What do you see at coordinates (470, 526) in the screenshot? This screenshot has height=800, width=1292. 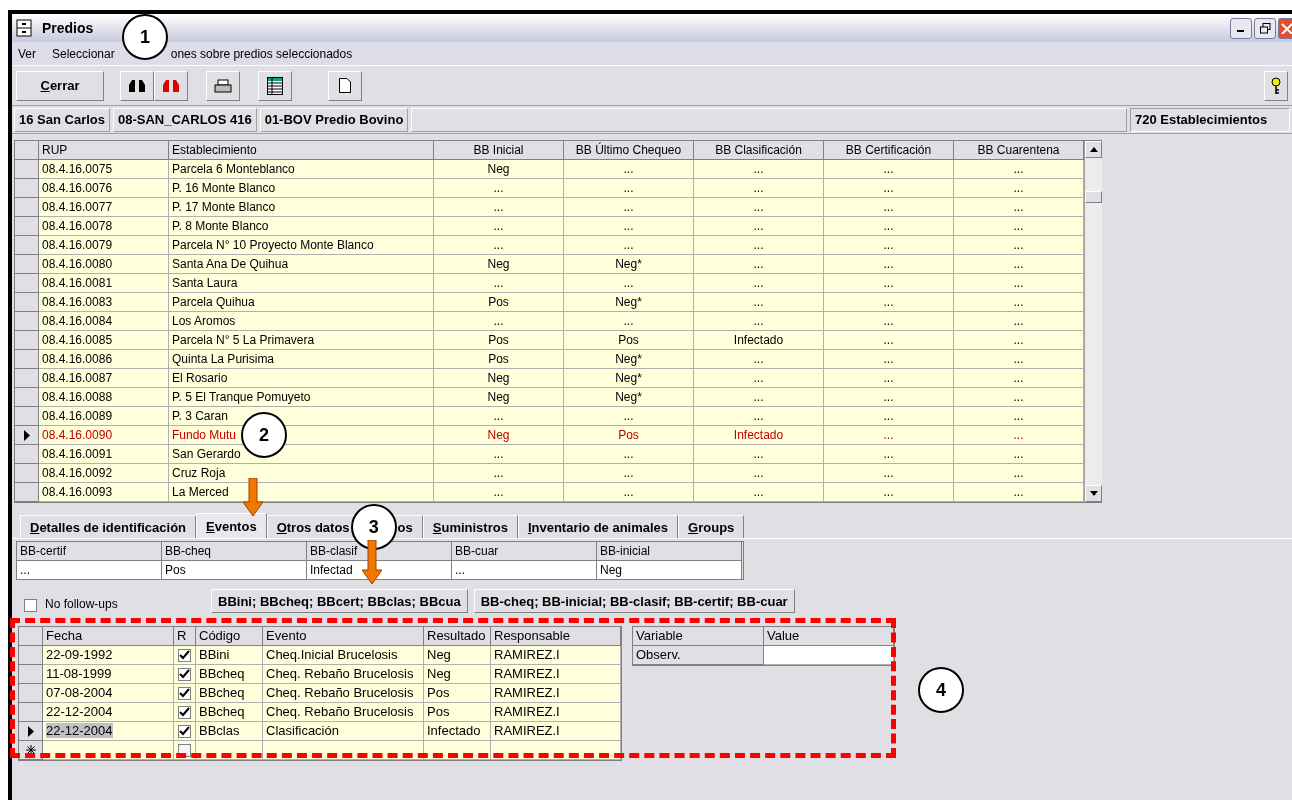 I see `tab: Suministros` at bounding box center [470, 526].